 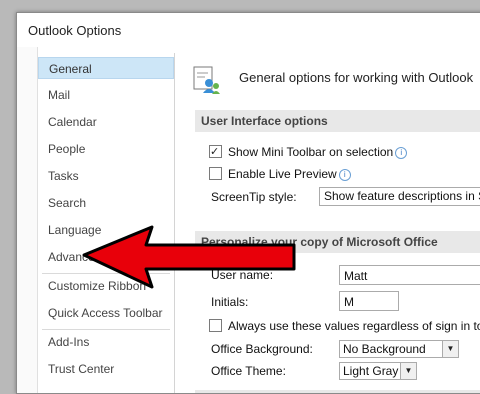 I want to click on section-next, so click(x=337, y=391).